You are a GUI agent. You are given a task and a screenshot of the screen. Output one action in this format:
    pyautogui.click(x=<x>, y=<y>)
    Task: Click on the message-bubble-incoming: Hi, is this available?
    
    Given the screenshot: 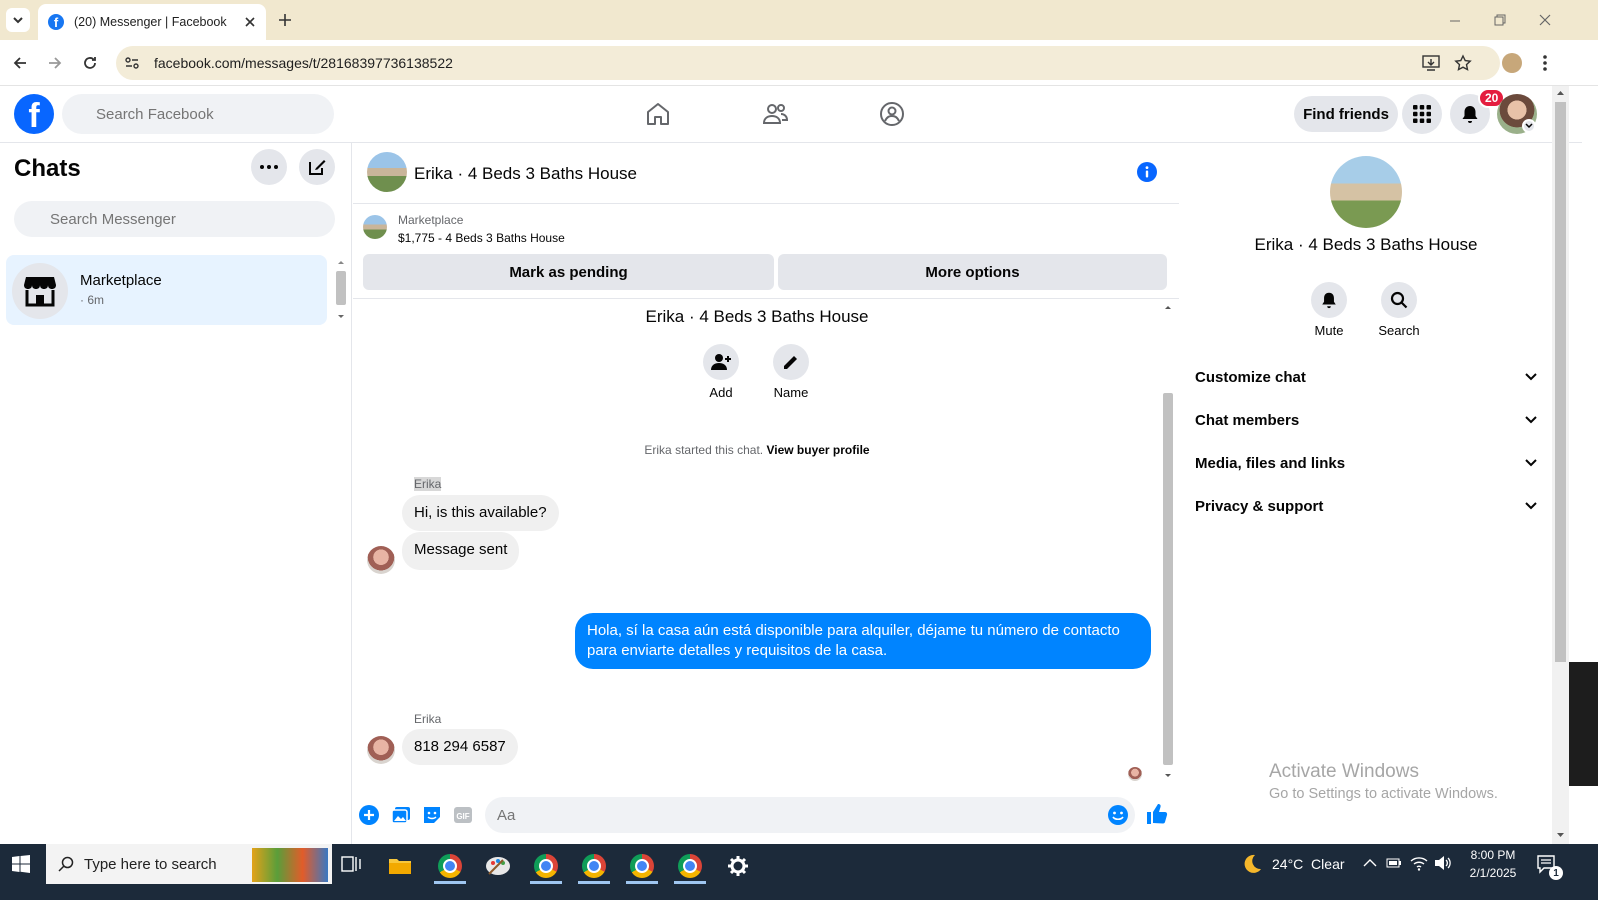 What is the action you would take?
    pyautogui.click(x=480, y=513)
    